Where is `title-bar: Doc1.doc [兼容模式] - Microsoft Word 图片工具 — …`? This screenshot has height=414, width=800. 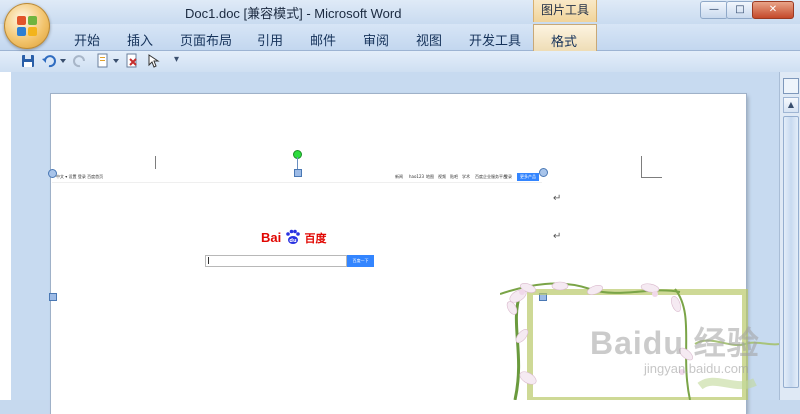
title-bar: Doc1.doc [兼容模式] - Microsoft Word 图片工具 — … is located at coordinates (400, 12).